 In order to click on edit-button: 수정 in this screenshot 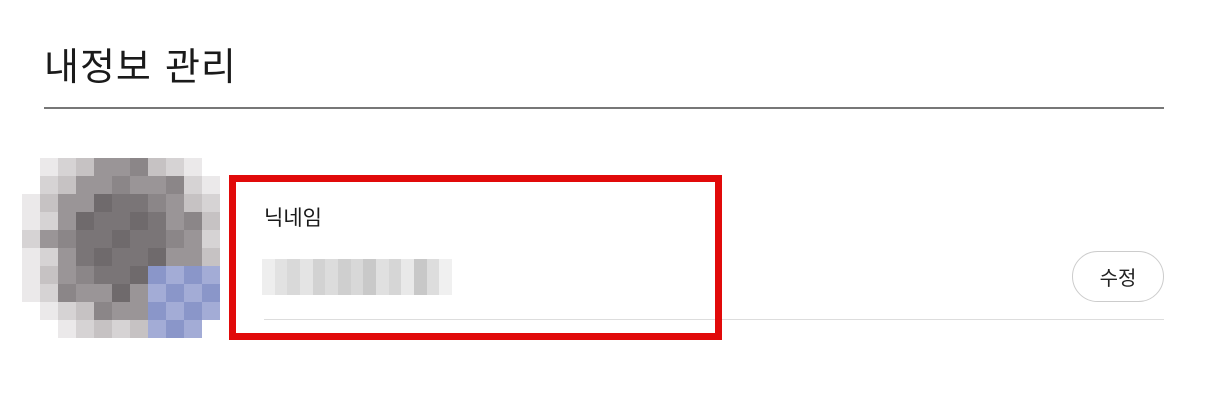, I will do `click(1118, 276)`.